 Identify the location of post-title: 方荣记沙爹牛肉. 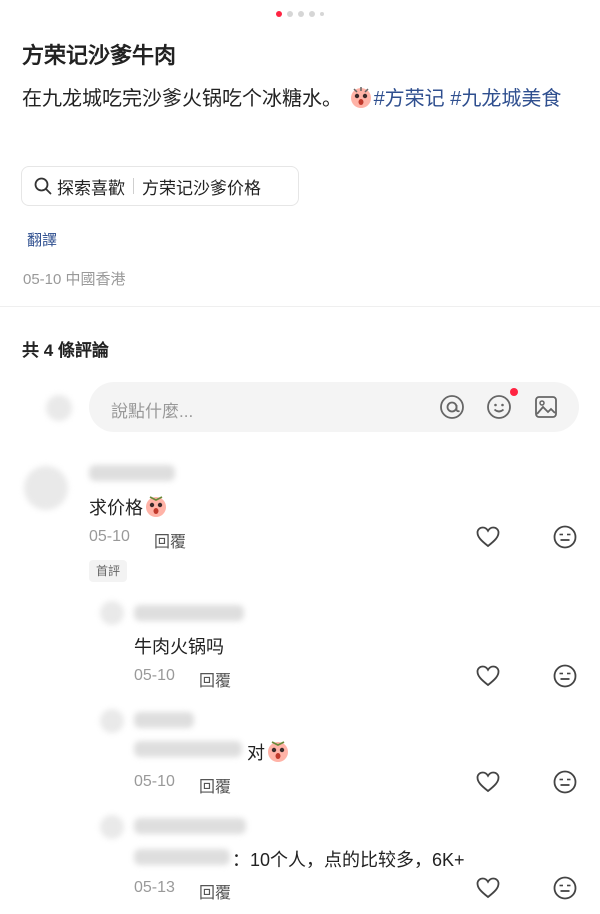
(99, 55).